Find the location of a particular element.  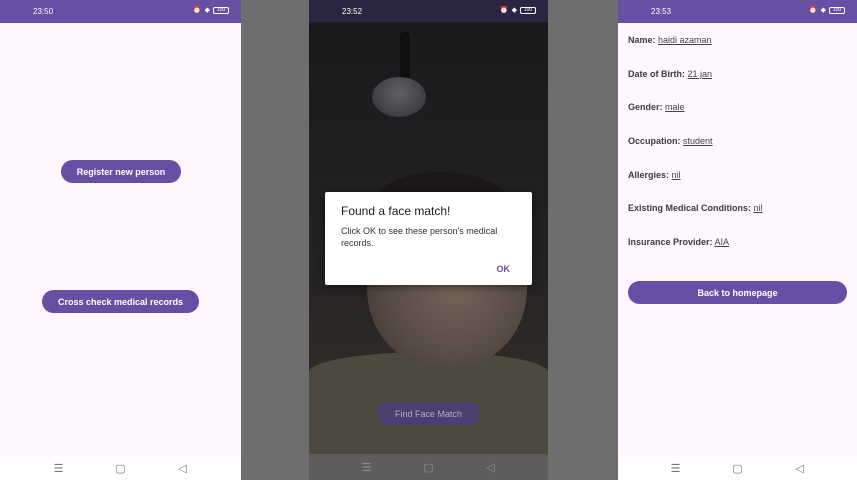

dialog-ok-button: OK is located at coordinates (504, 269).